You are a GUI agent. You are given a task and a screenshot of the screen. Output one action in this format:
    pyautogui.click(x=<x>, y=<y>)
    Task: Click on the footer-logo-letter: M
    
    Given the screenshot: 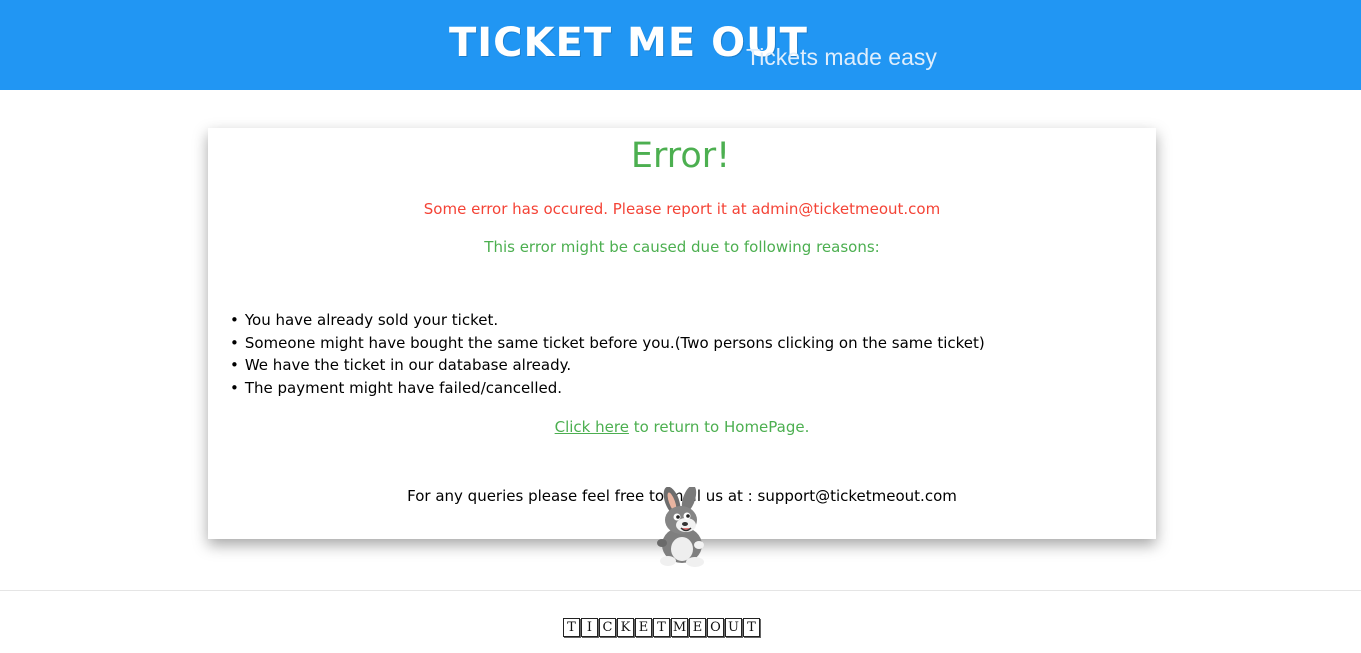 What is the action you would take?
    pyautogui.click(x=679, y=627)
    